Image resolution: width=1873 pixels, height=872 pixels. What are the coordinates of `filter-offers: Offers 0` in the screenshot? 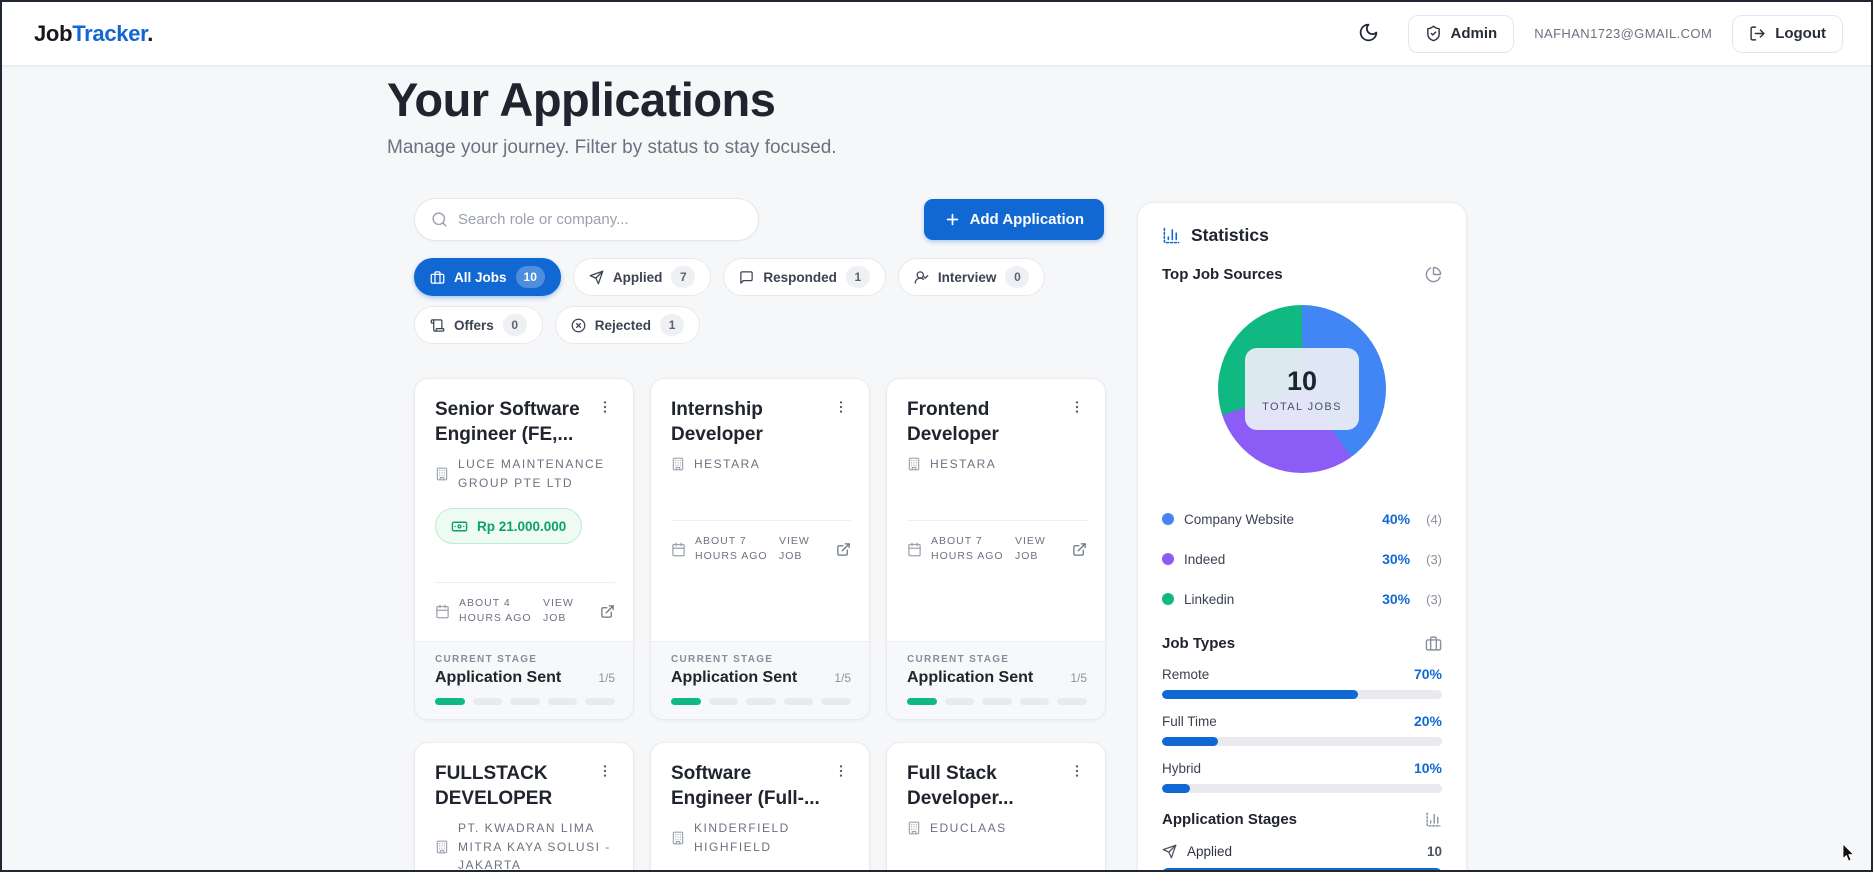 It's located at (478, 325).